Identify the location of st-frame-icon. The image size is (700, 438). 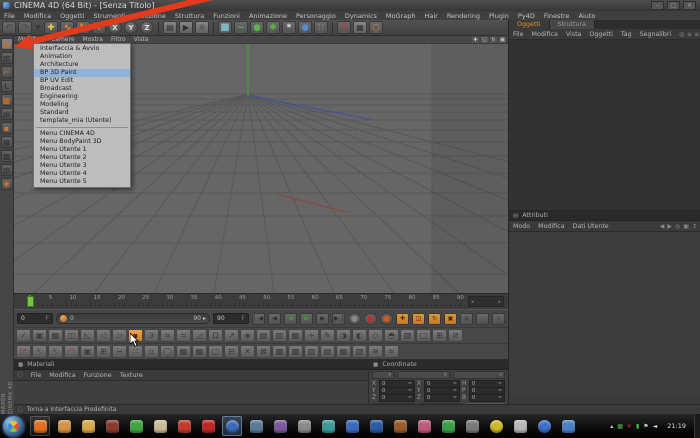
(87, 351).